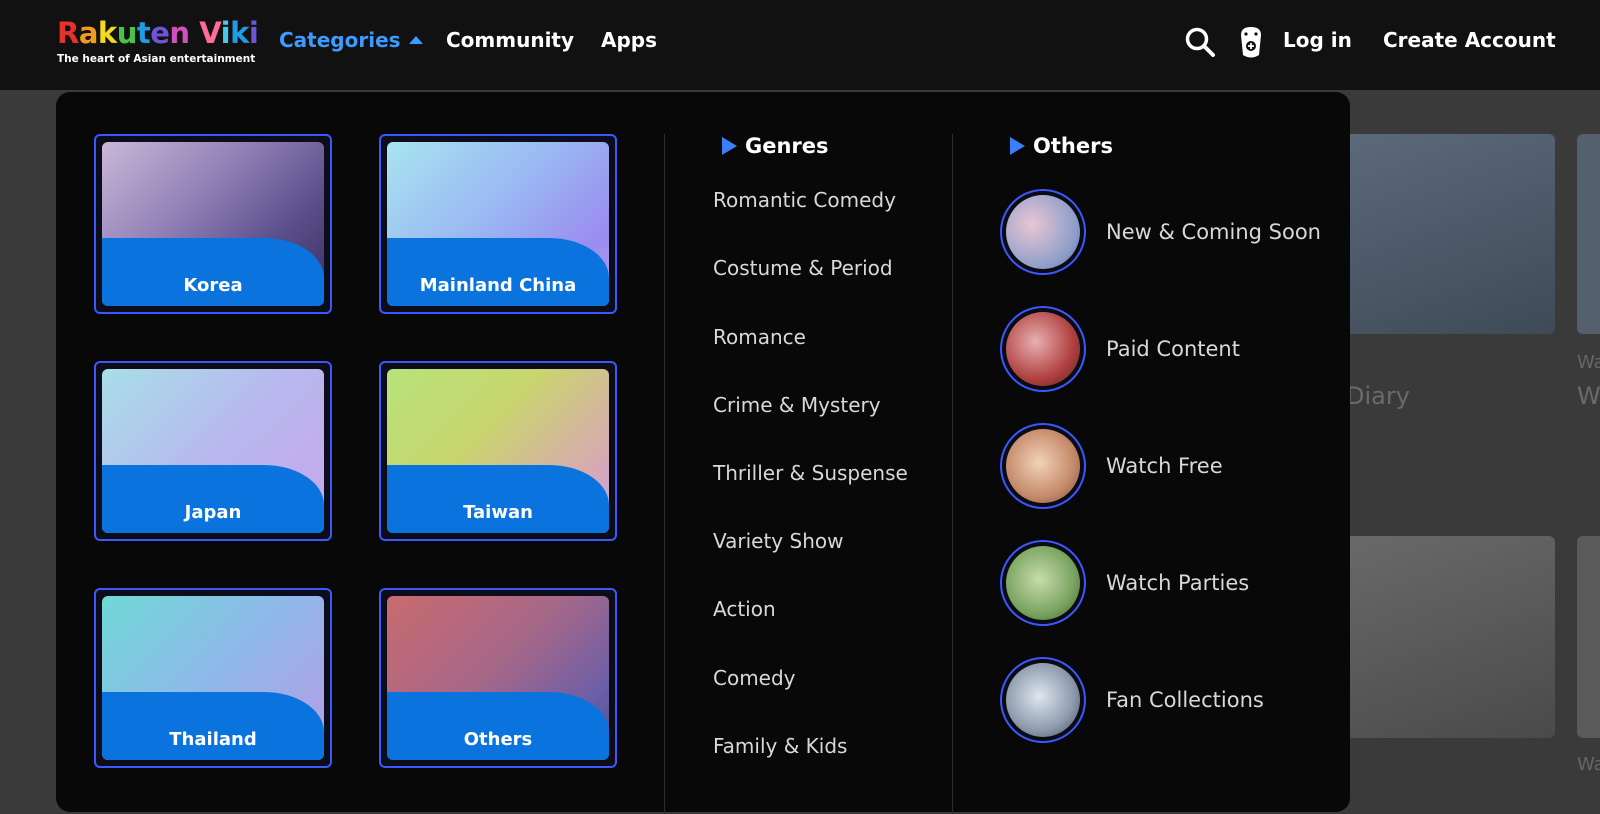 Image resolution: width=1600 pixels, height=814 pixels. What do you see at coordinates (340, 40) in the screenshot?
I see `nav-categories-label: Categories` at bounding box center [340, 40].